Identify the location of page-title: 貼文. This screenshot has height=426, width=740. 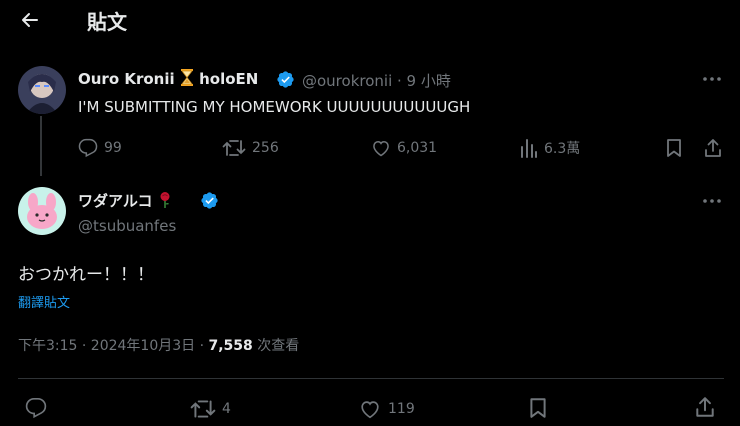
(107, 22).